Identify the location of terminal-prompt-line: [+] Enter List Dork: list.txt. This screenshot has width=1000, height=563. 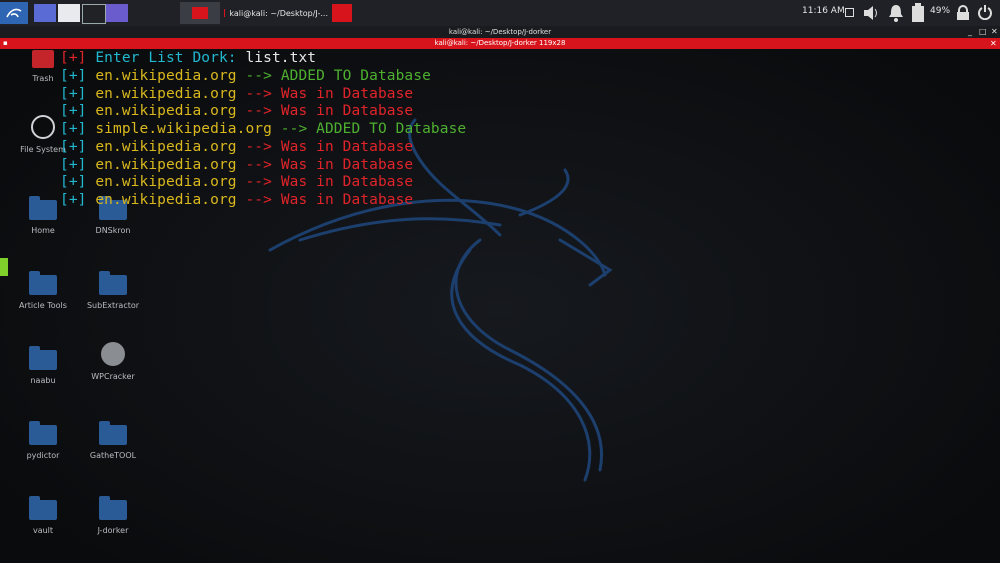
(188, 58).